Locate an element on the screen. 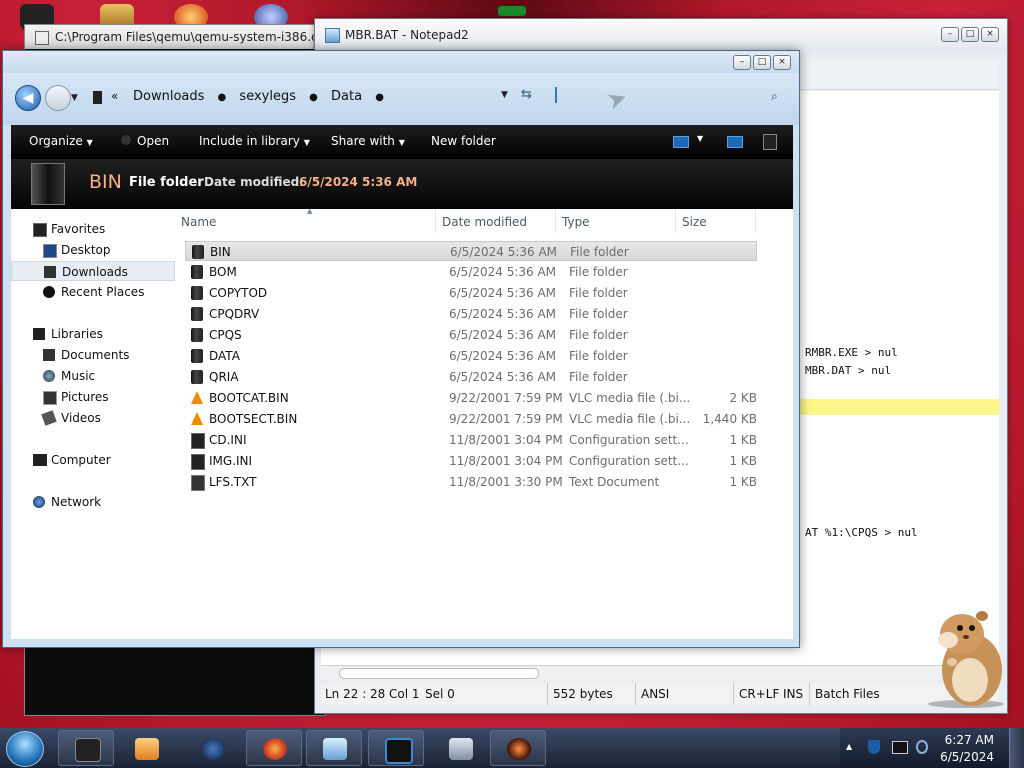 Image resolution: width=1024 pixels, height=768 pixels. nav-downloads: Downloads is located at coordinates (93, 271).